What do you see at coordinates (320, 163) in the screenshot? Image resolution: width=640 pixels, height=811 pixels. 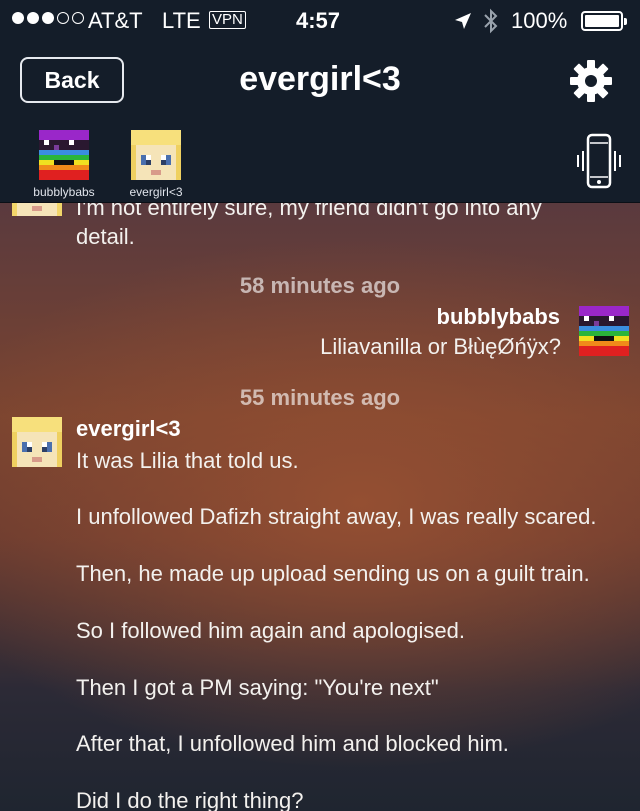 I see `participants-bar: bubblybabs evergirl<3` at bounding box center [320, 163].